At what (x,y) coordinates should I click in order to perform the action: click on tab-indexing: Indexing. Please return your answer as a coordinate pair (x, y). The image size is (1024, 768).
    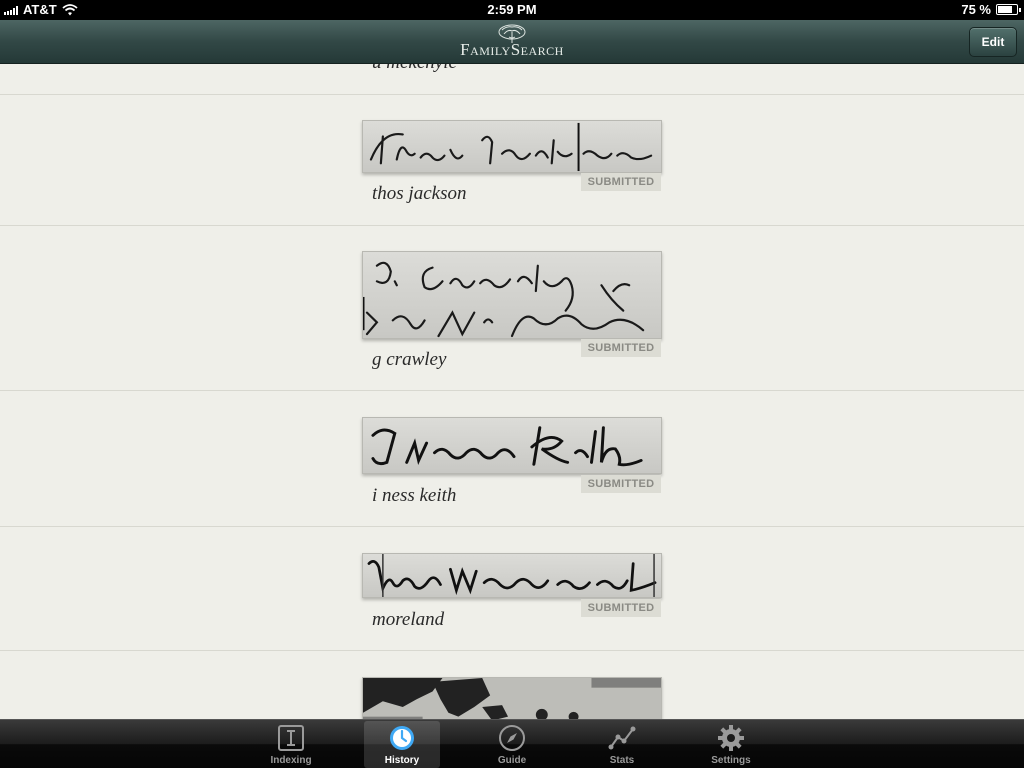
    Looking at the image, I should click on (291, 744).